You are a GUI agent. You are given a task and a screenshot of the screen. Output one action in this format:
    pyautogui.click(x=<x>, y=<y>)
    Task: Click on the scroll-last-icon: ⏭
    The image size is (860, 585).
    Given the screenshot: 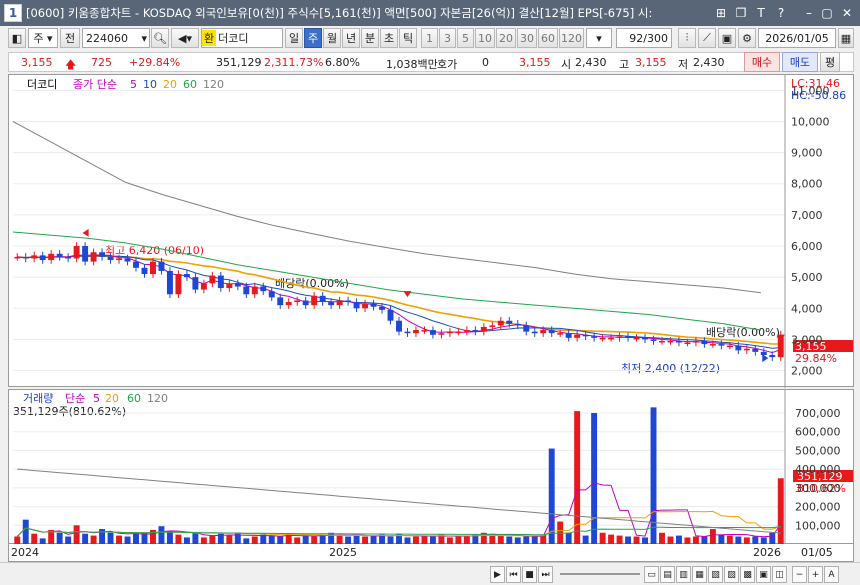 What is the action you would take?
    pyautogui.click(x=545, y=574)
    